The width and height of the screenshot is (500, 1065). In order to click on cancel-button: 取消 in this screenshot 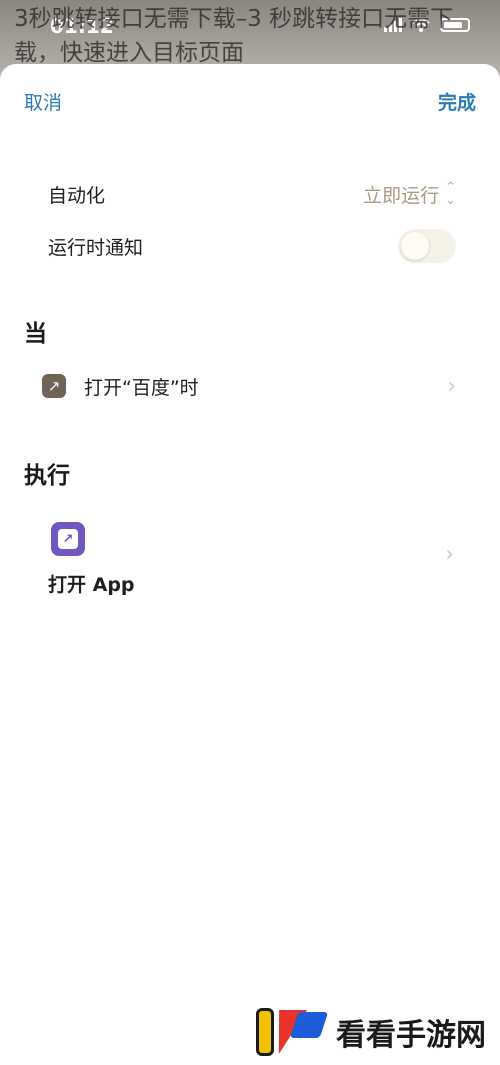, I will do `click(43, 101)`.